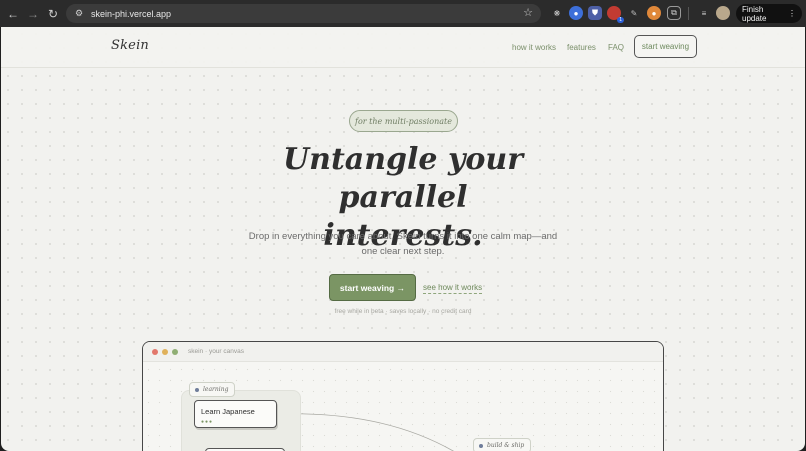 The image size is (806, 451). I want to click on nav-features: features, so click(581, 47).